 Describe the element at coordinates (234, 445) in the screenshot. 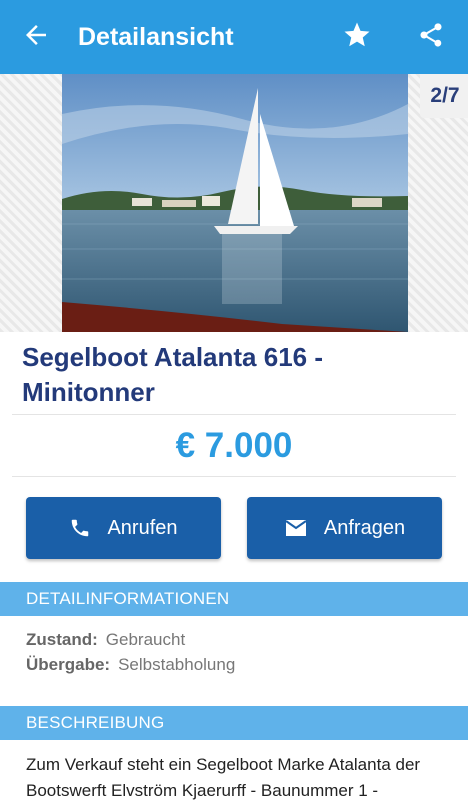

I see `listing-price: € 7.000` at that location.